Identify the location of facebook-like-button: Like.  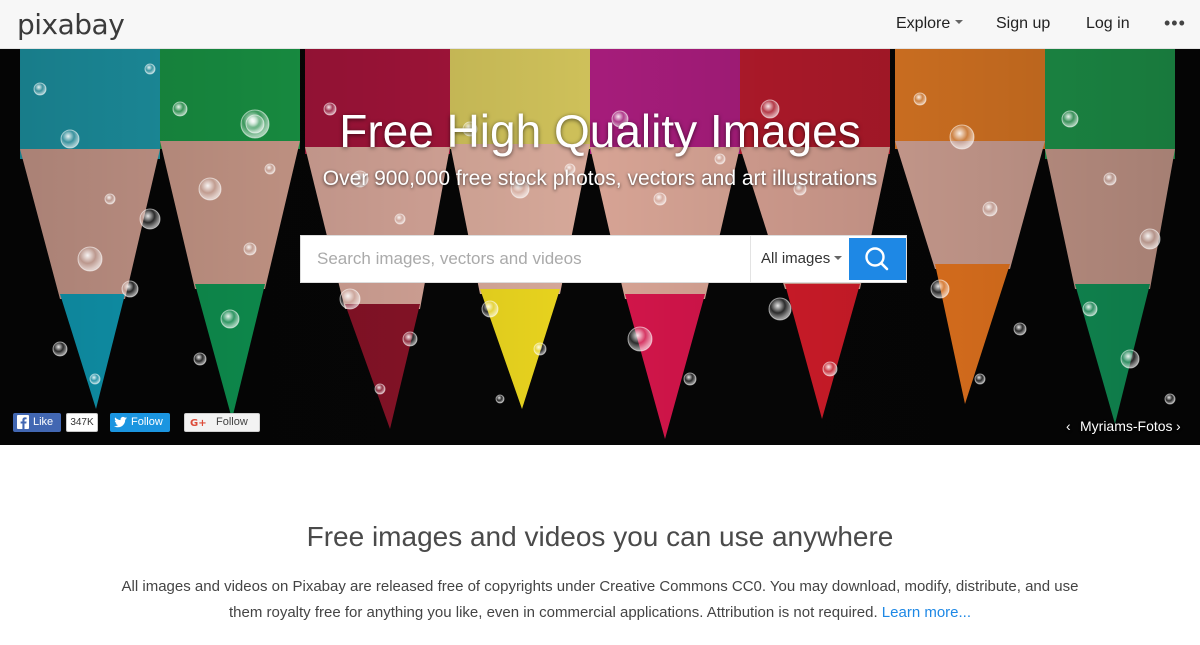
(37, 422).